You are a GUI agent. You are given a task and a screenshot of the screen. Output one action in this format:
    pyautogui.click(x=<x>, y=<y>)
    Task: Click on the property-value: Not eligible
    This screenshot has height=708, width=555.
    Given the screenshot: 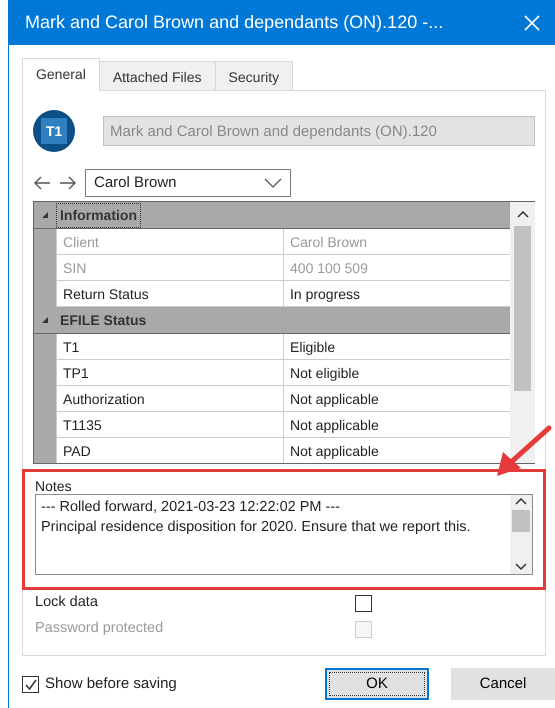 What is the action you would take?
    pyautogui.click(x=396, y=373)
    